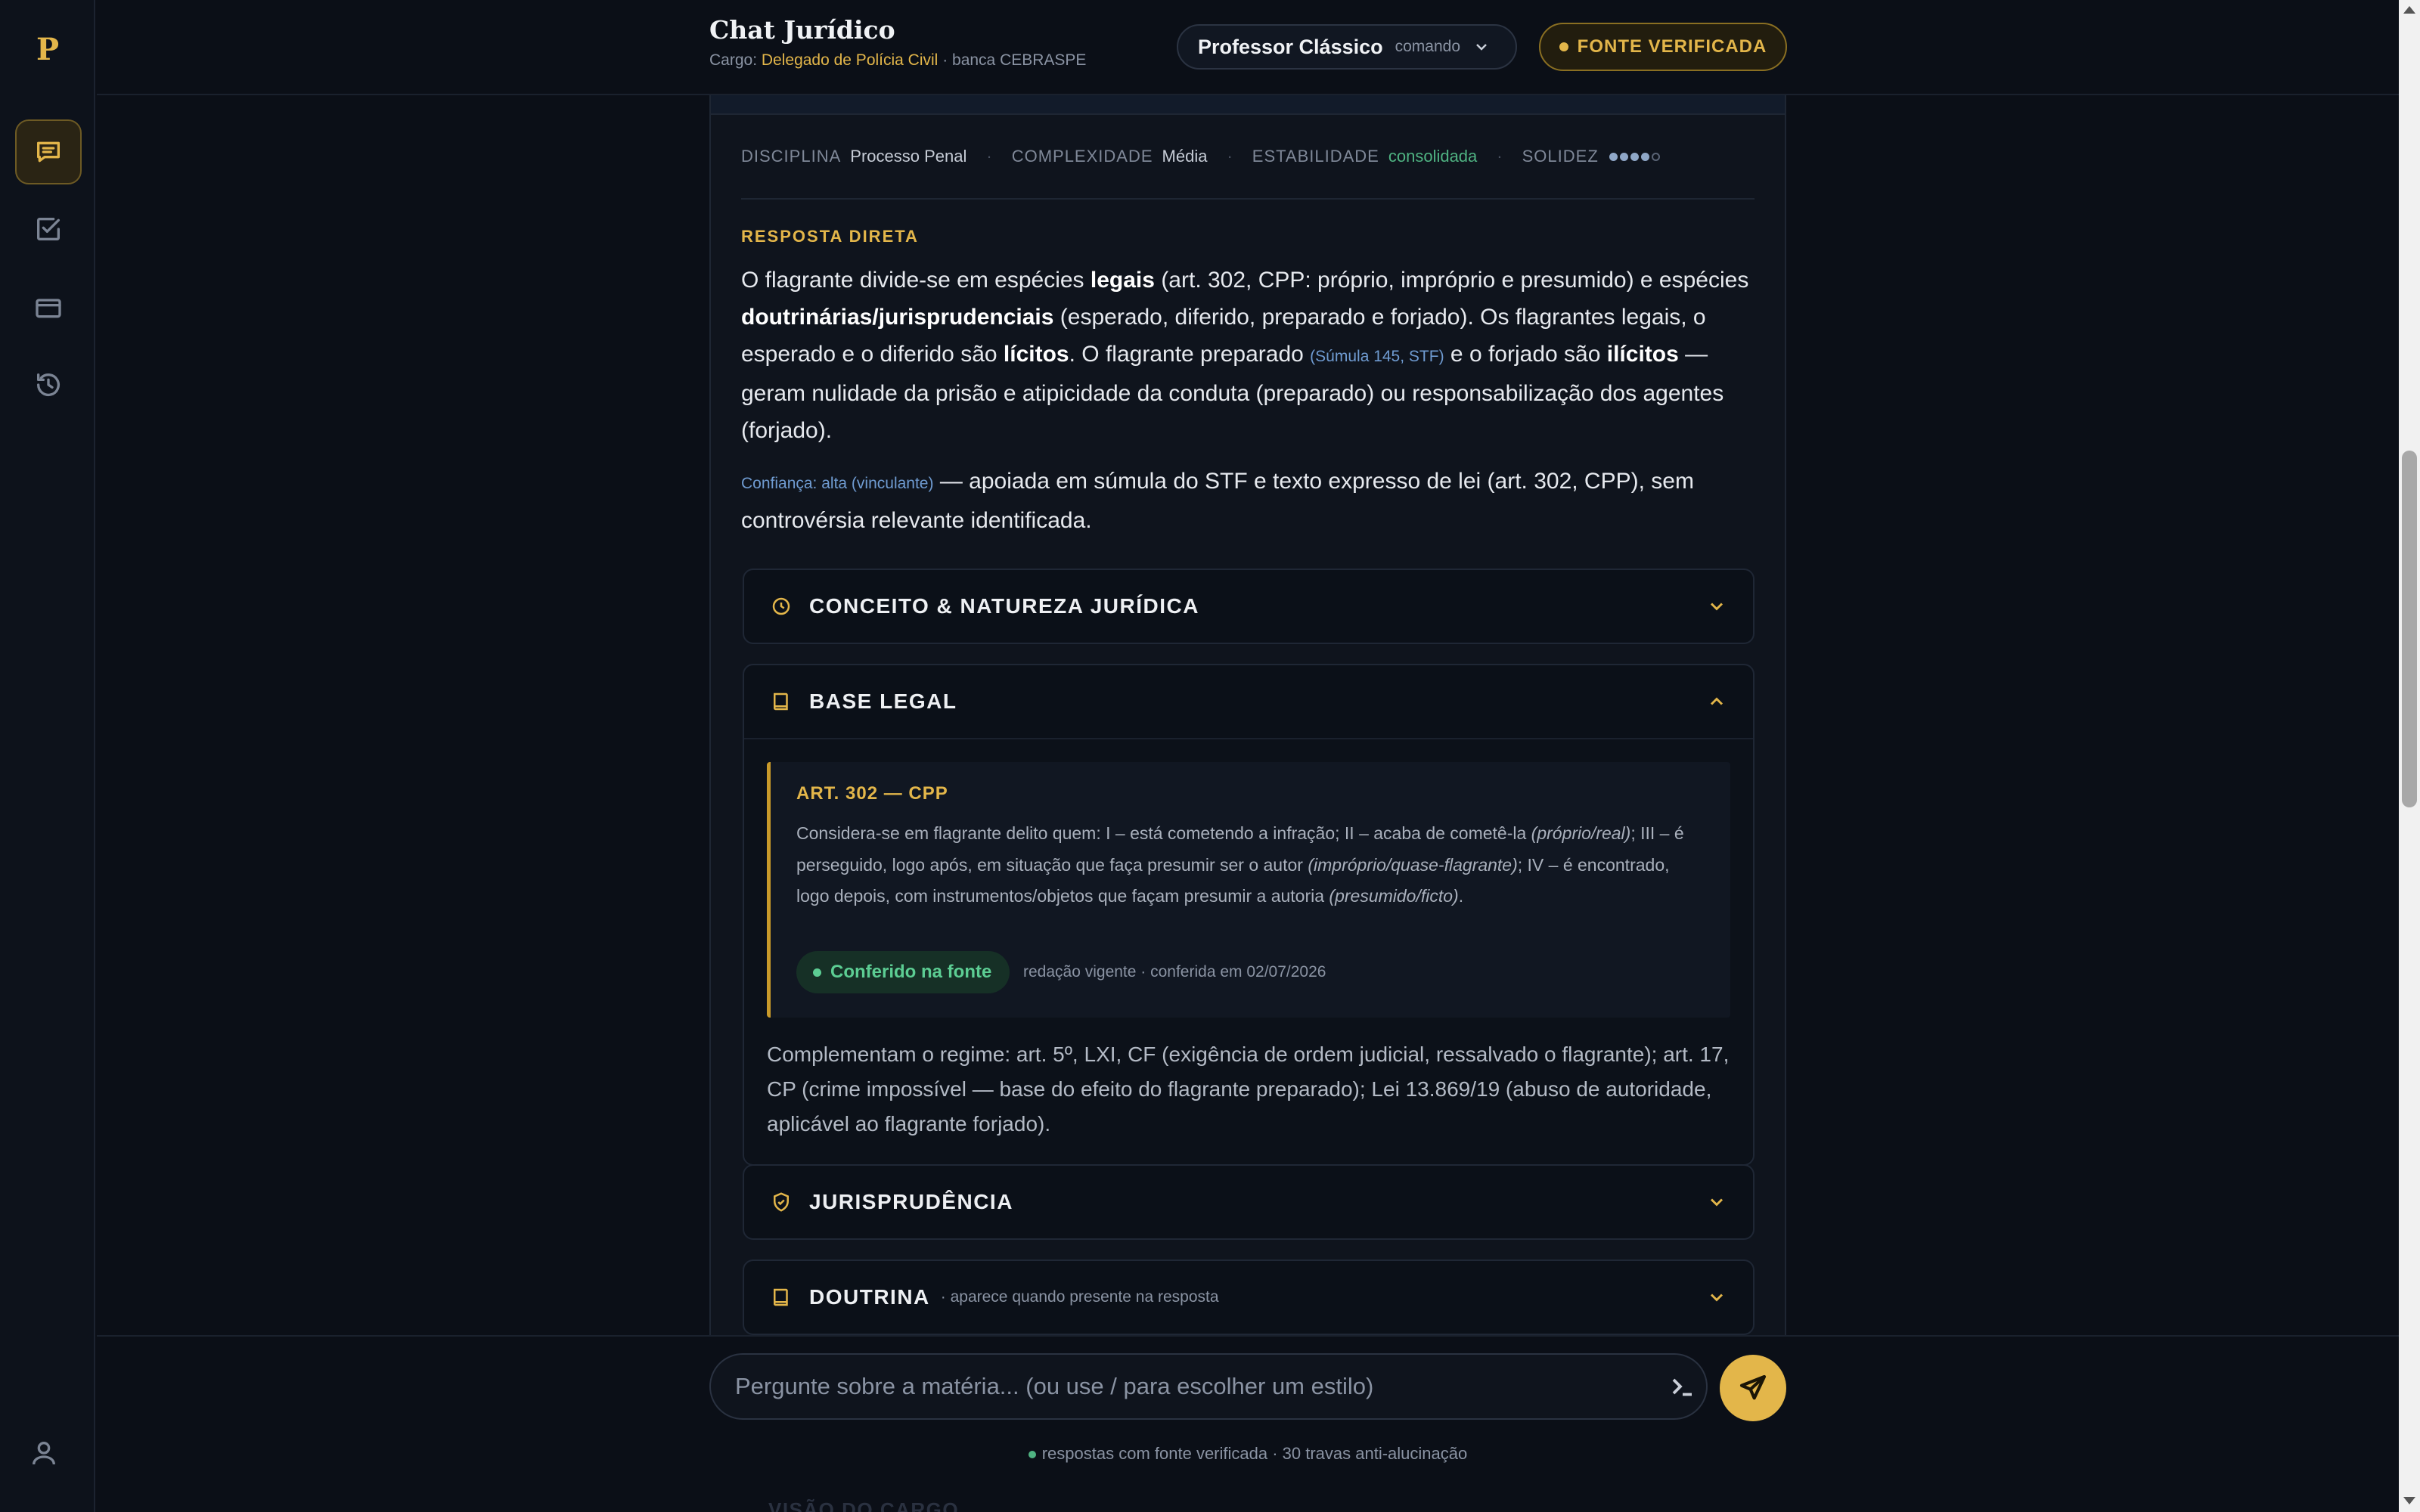 This screenshot has width=2420, height=1512. What do you see at coordinates (47, 756) in the screenshot?
I see `sidebar: P` at bounding box center [47, 756].